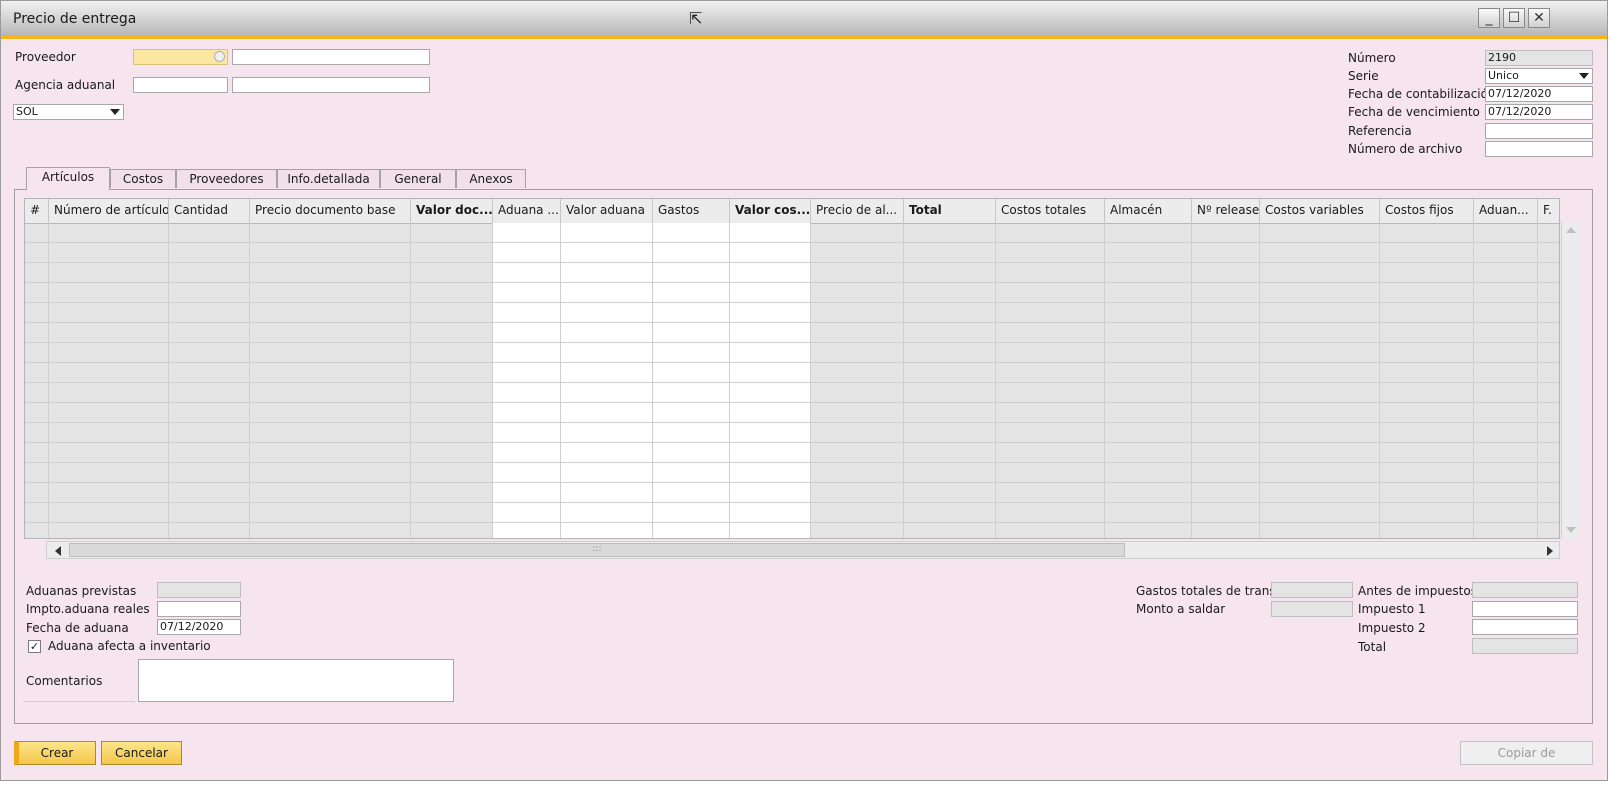  What do you see at coordinates (1525, 590) in the screenshot?
I see `antes-impuestos-field` at bounding box center [1525, 590].